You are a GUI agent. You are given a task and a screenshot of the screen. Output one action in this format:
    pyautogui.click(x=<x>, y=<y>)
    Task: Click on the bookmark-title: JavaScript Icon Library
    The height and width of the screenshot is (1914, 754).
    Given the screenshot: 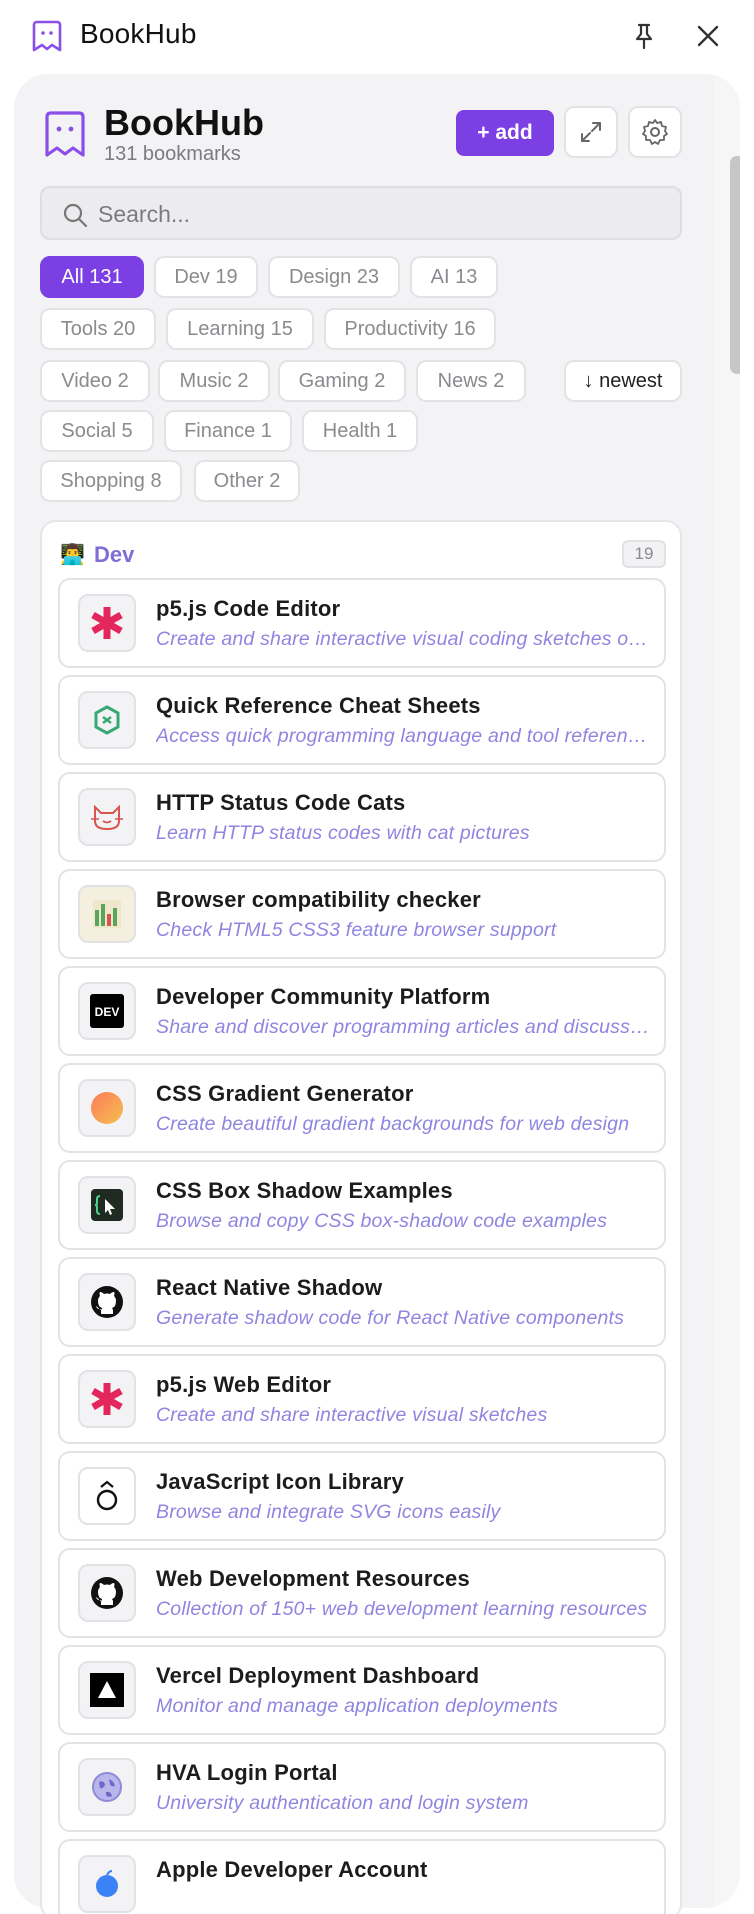 What is the action you would take?
    pyautogui.click(x=280, y=1481)
    